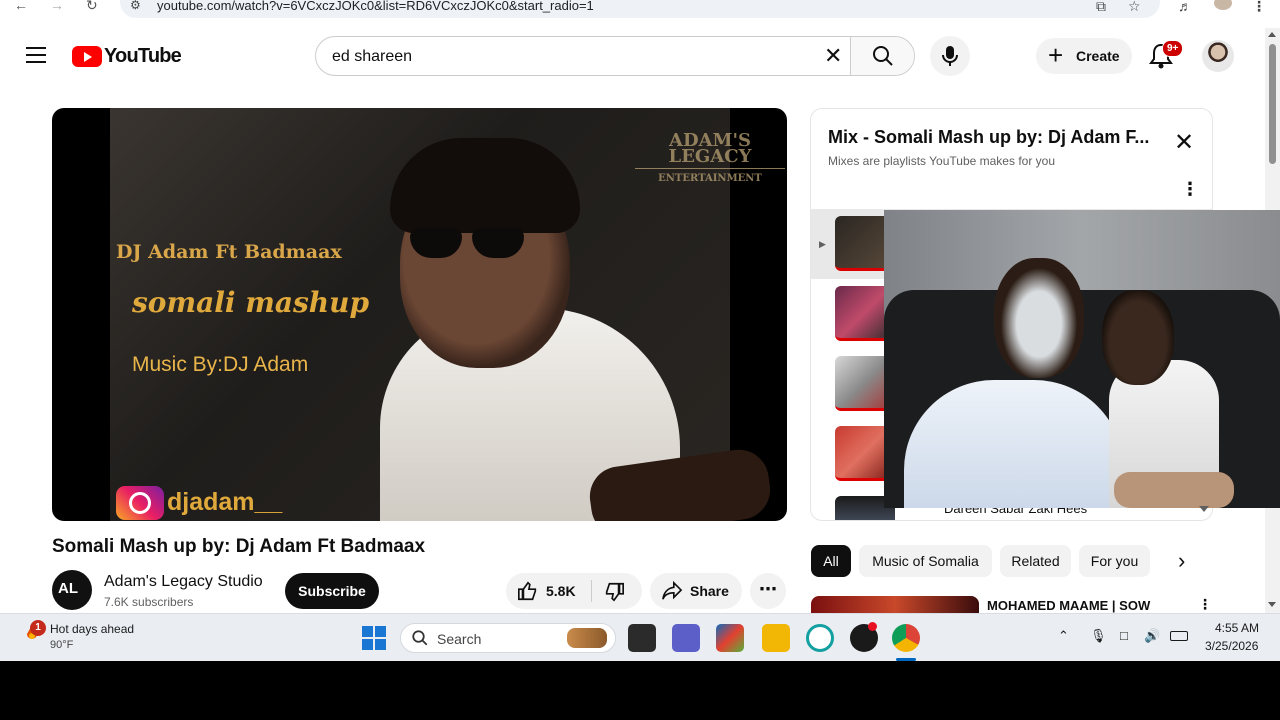 The image size is (1280, 720). Describe the element at coordinates (895, 604) in the screenshot. I see `recommended-thumbnail` at that location.